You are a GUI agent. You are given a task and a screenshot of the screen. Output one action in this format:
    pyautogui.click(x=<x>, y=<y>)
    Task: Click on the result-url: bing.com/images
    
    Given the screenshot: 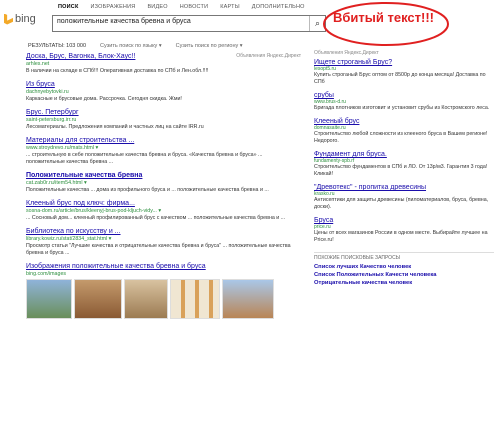 What is the action you would take?
    pyautogui.click(x=46, y=274)
    